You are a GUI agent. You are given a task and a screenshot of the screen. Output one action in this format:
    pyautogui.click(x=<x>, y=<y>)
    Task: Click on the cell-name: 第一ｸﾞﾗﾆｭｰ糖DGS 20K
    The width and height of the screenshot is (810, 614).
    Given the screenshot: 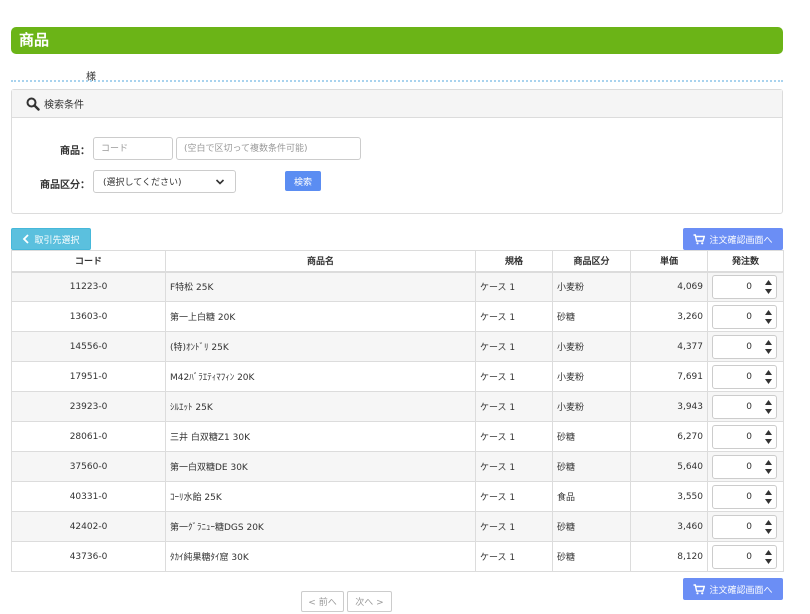 What is the action you would take?
    pyautogui.click(x=320, y=526)
    